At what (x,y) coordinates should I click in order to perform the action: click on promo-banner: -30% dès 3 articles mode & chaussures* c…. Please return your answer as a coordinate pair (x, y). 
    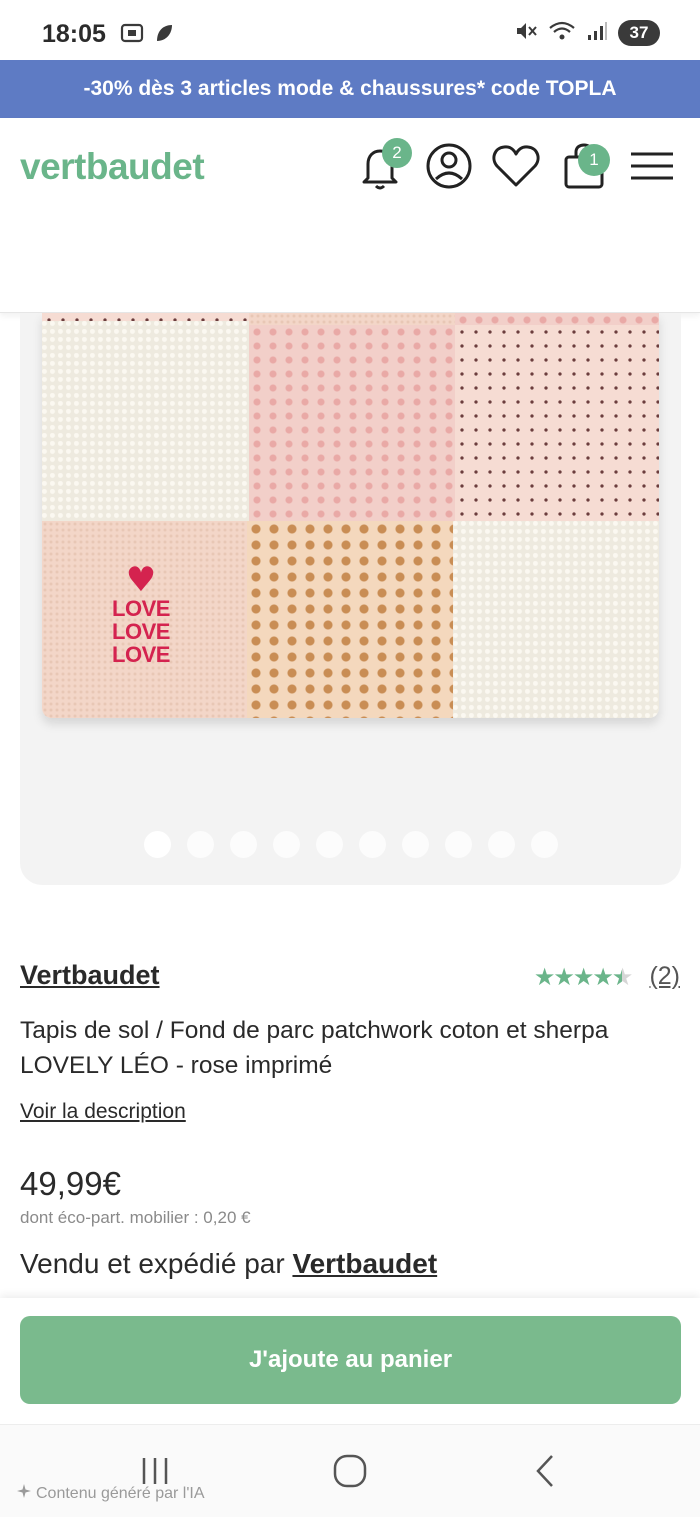
    Looking at the image, I should click on (350, 89).